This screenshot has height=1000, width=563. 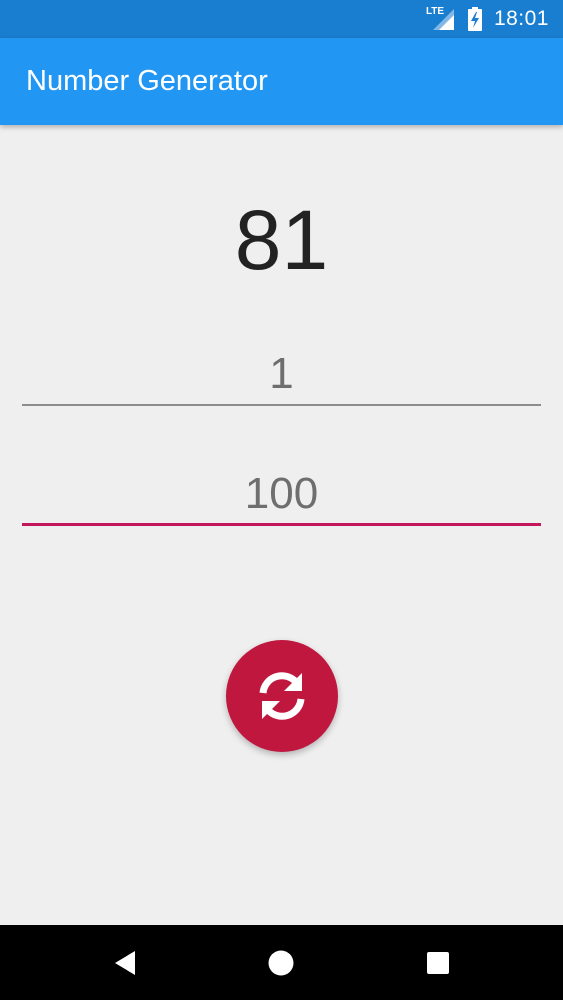 I want to click on min-field-container, so click(x=281, y=375).